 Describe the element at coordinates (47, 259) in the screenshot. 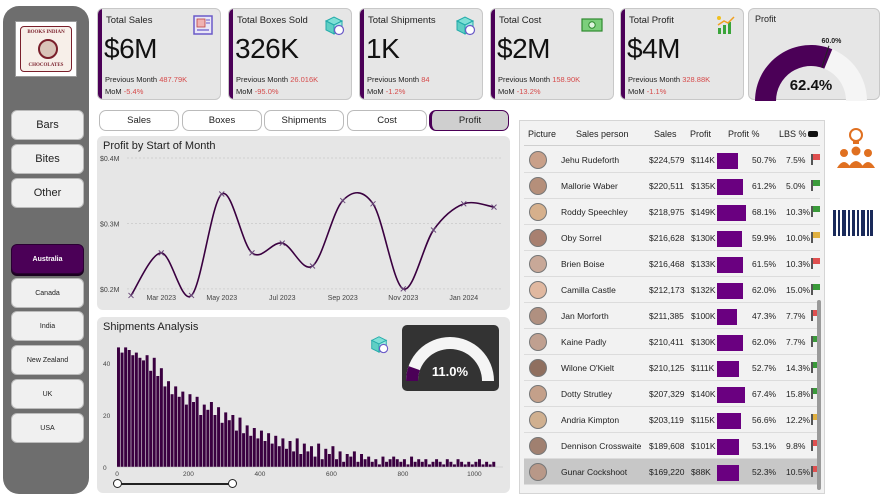

I see `country-button-australia: Australia` at that location.